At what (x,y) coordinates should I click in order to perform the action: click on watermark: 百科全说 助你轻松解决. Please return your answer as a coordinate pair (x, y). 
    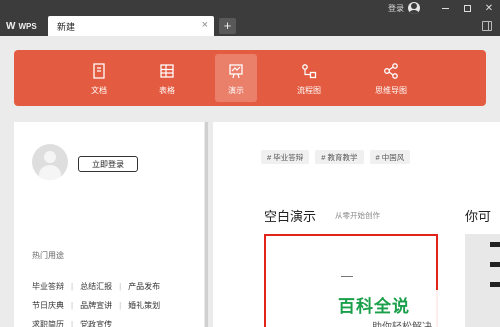
    Looking at the image, I should click on (397, 308).